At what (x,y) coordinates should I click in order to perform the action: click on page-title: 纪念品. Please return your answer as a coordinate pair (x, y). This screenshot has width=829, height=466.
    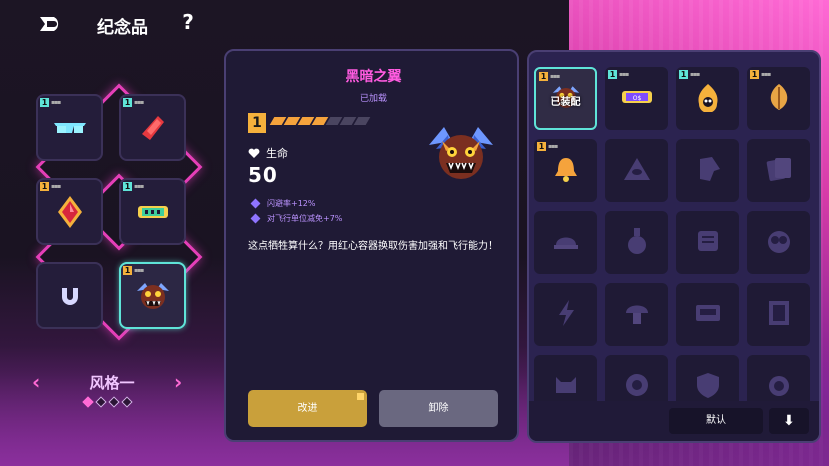
    Looking at the image, I should click on (122, 28).